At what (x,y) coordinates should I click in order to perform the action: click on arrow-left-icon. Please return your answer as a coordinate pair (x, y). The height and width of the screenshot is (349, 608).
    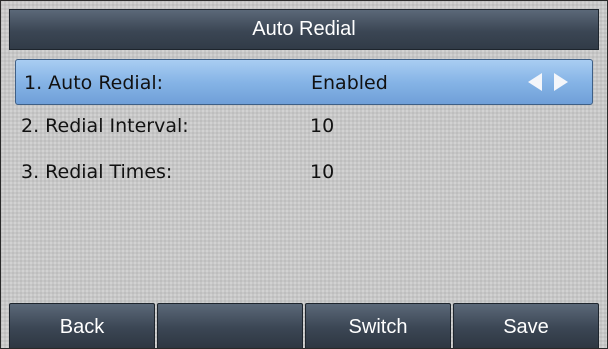
    Looking at the image, I should click on (535, 82).